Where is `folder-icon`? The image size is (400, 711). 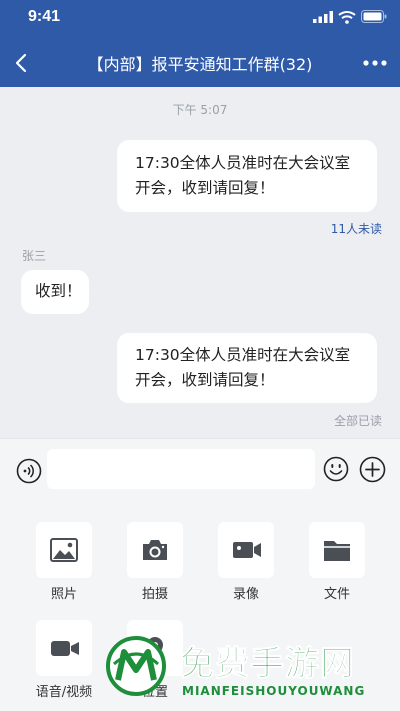
folder-icon is located at coordinates (337, 551).